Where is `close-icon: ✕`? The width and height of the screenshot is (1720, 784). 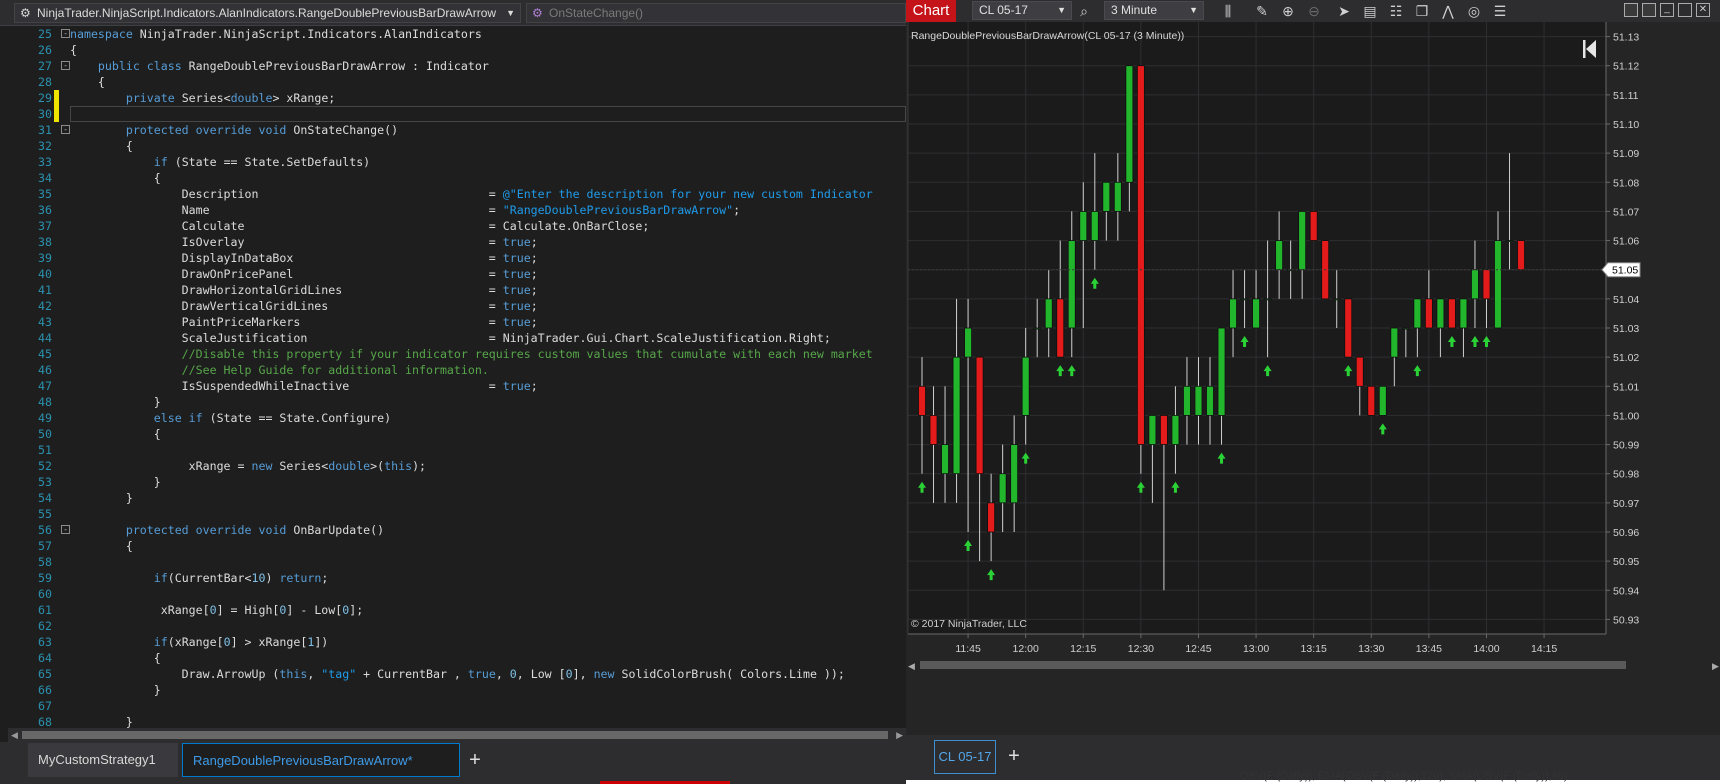 close-icon: ✕ is located at coordinates (1703, 10).